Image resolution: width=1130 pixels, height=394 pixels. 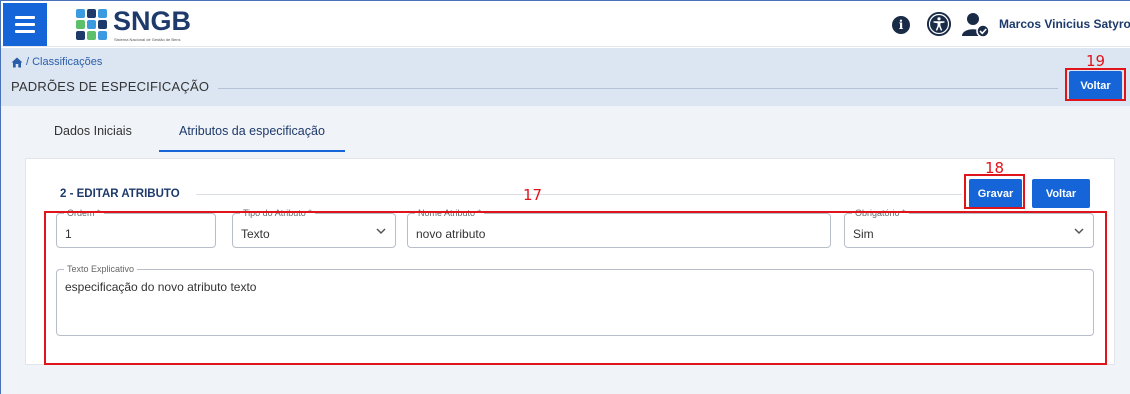 What do you see at coordinates (120, 194) in the screenshot?
I see `section-title: 2 - EDITAR ATRIBUTO` at bounding box center [120, 194].